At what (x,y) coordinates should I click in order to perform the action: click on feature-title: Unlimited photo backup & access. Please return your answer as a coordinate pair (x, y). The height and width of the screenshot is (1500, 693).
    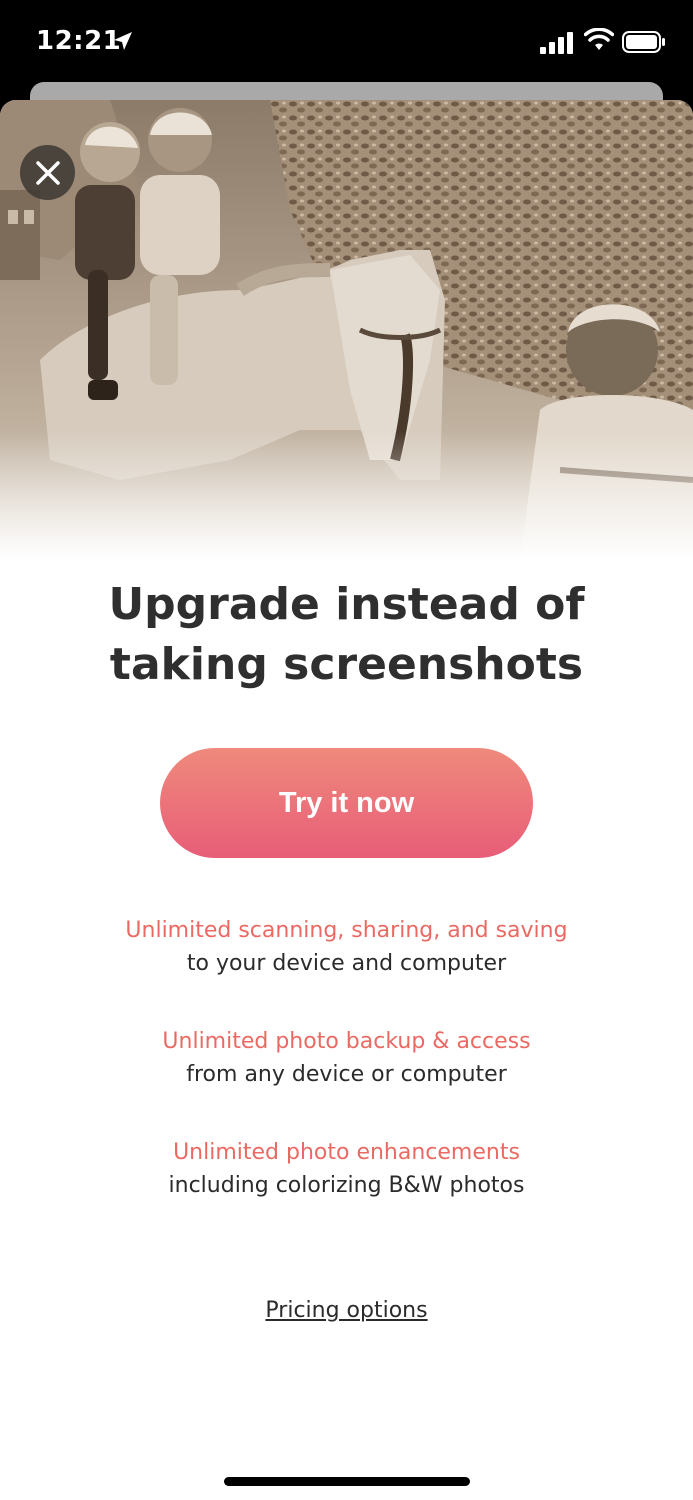
    Looking at the image, I should click on (346, 1041).